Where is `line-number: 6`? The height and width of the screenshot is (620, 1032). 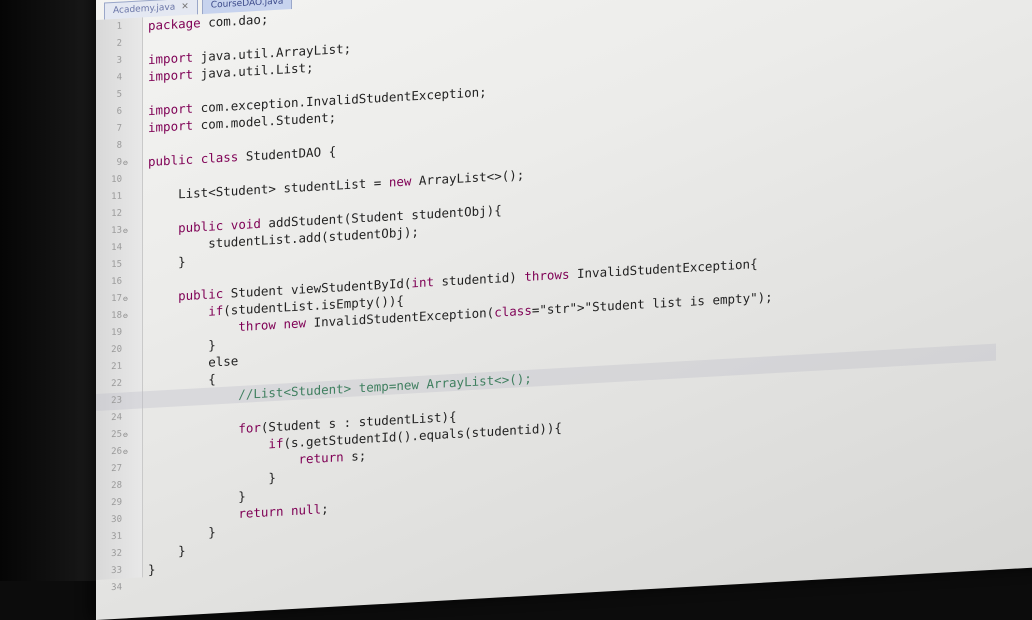
line-number: 6 is located at coordinates (119, 111).